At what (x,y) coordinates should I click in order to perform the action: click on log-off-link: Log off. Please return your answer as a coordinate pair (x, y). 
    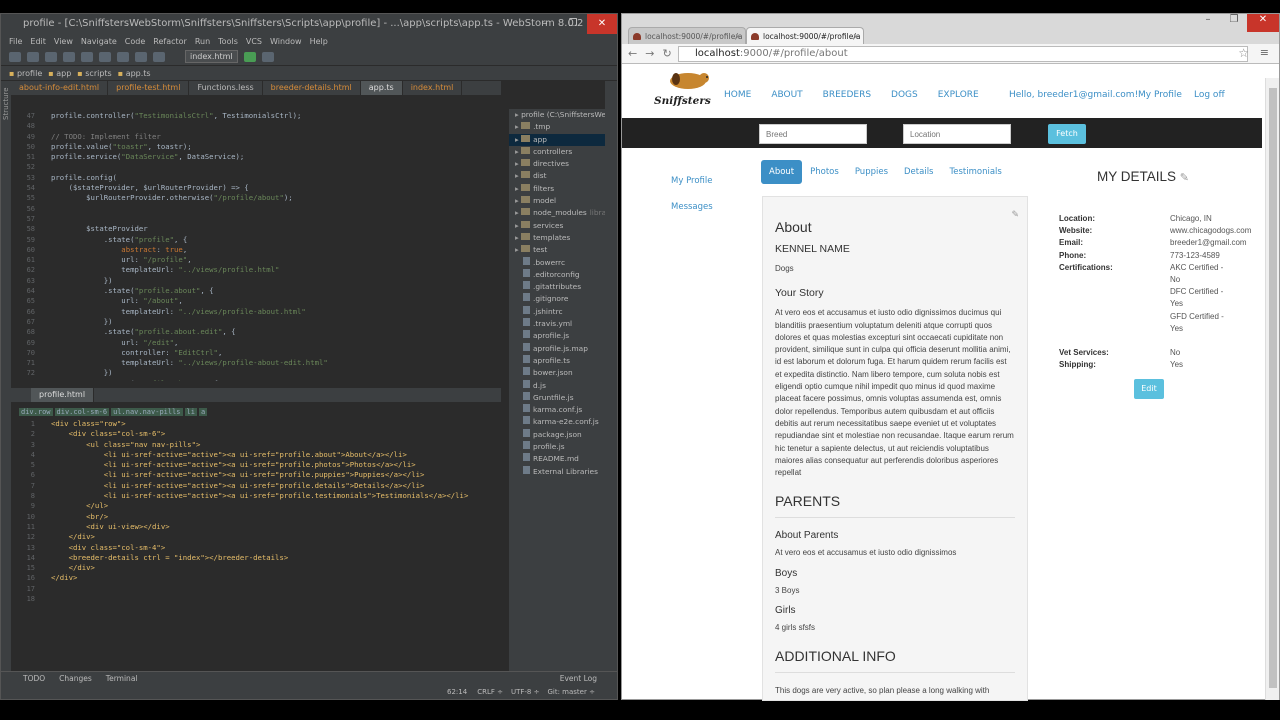
    Looking at the image, I should click on (1209, 95).